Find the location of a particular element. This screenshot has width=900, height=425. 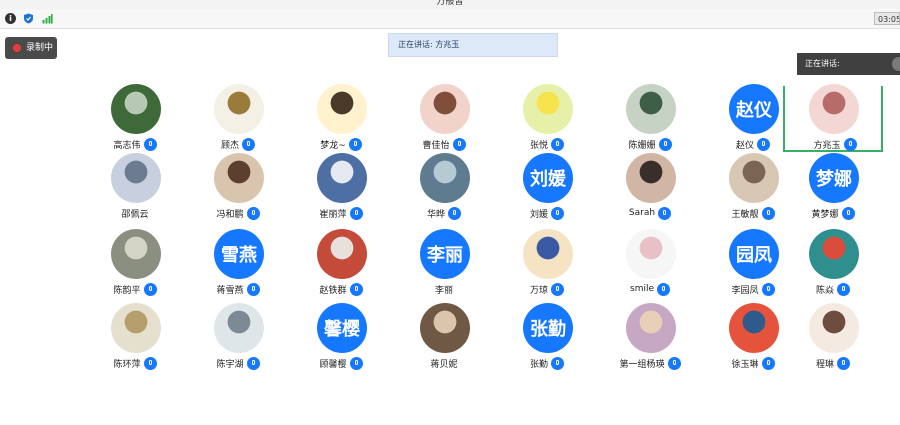

participant-name: 冯和鹏 is located at coordinates (230, 214).